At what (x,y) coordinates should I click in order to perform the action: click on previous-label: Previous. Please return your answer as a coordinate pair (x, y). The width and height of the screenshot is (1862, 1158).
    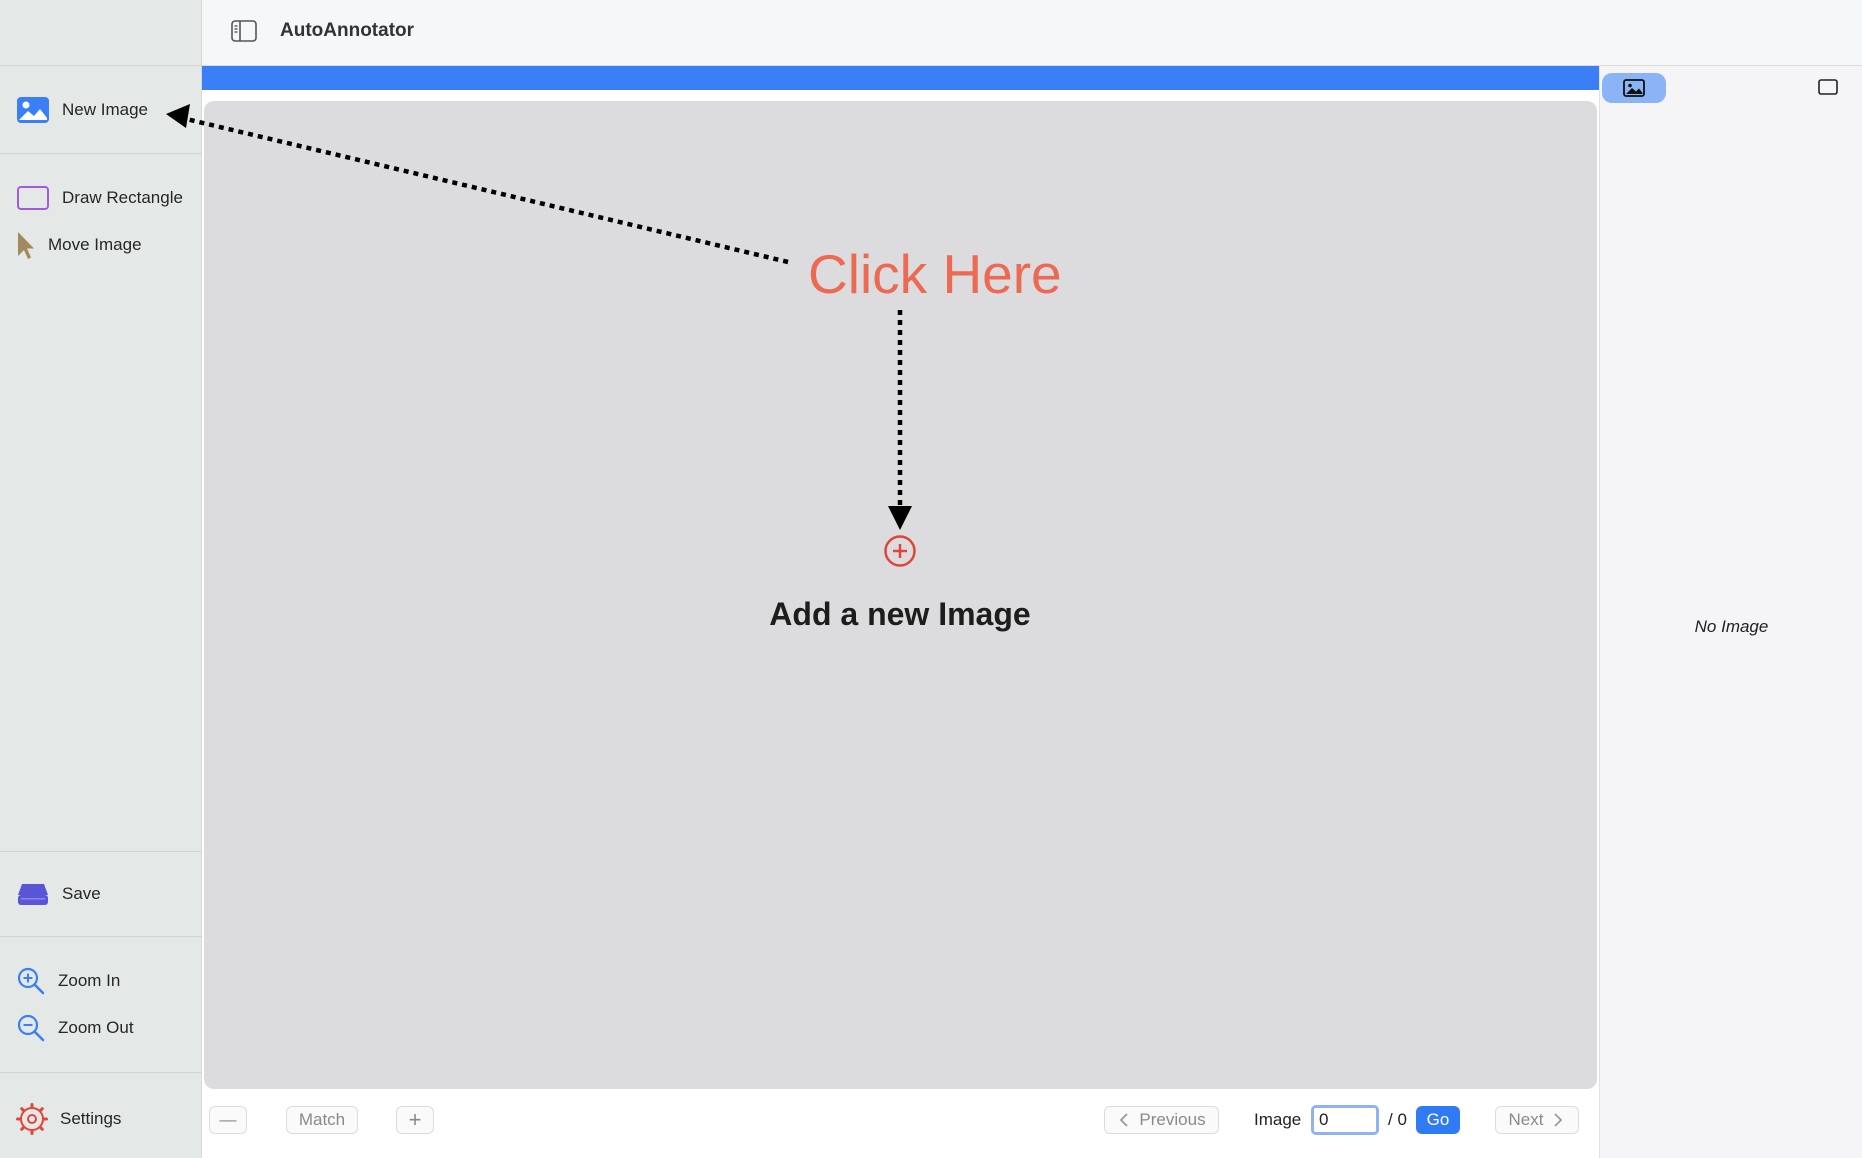
    Looking at the image, I should click on (1172, 1119).